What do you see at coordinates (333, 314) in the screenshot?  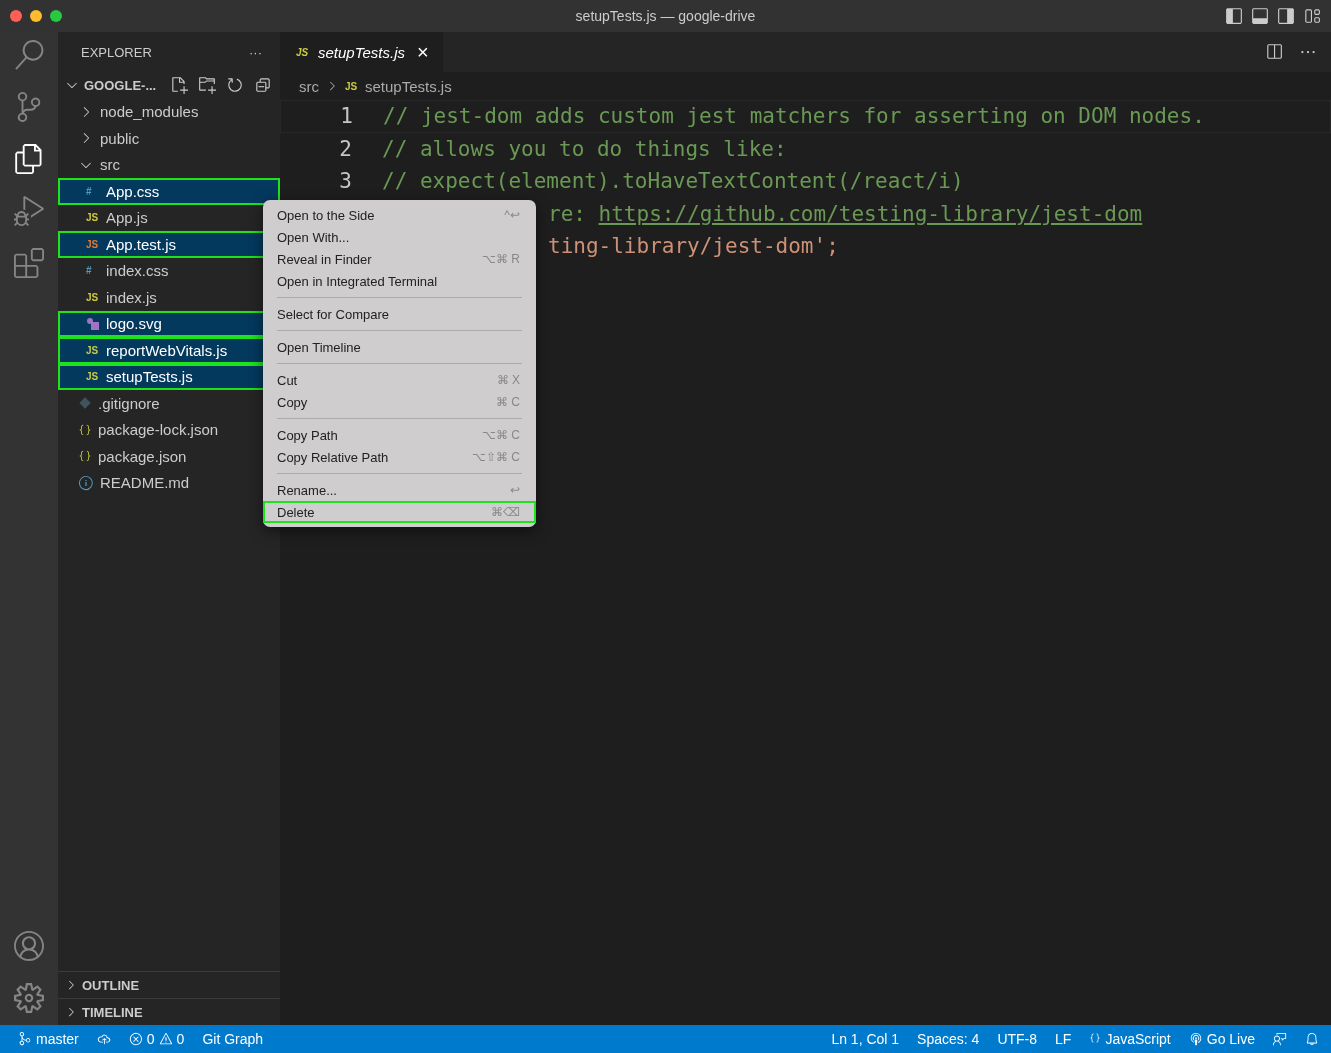 I see `menu-item-label: Select for Compare` at bounding box center [333, 314].